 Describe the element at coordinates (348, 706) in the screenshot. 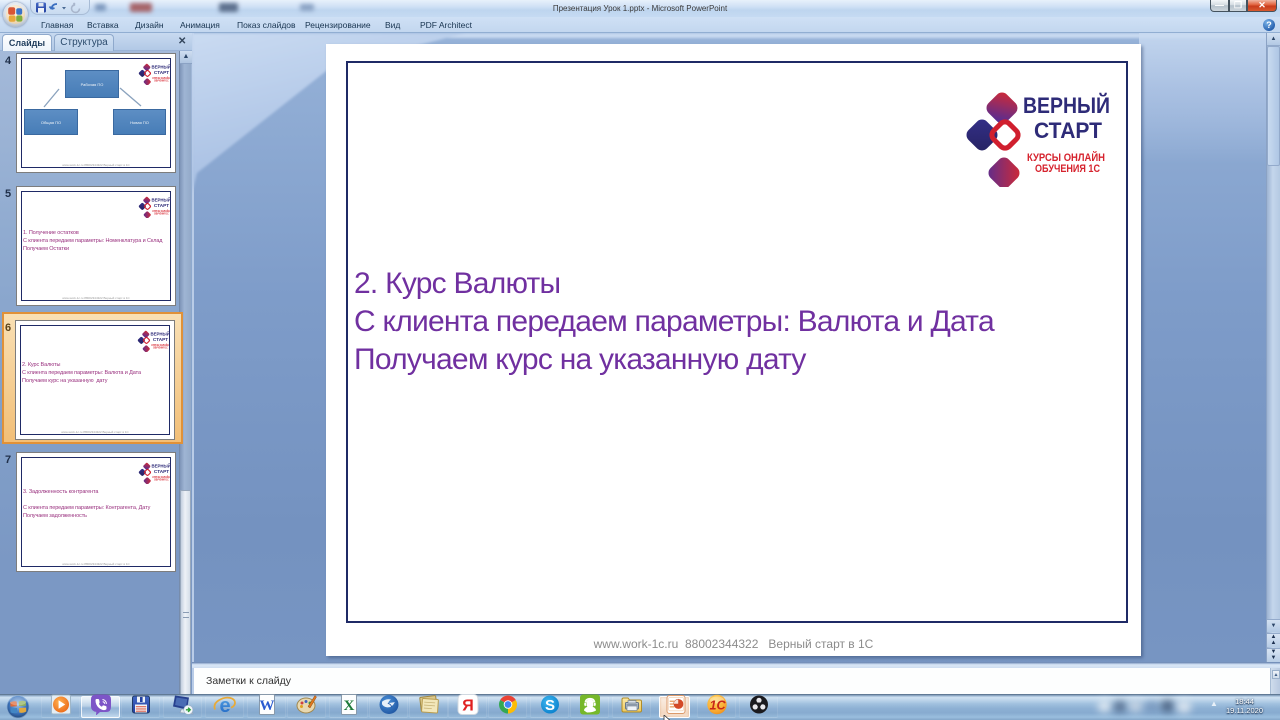

I see `svg-text: X` at that location.